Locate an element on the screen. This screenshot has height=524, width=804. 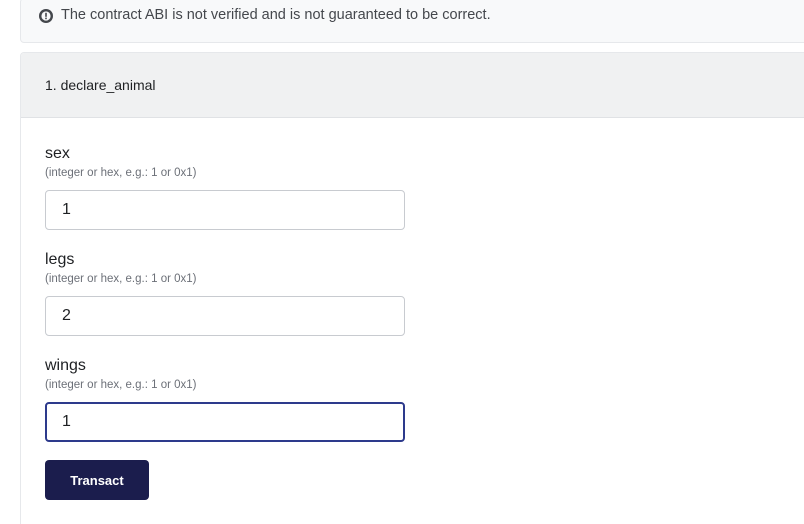
field-hint-sex: (integer or hex, e.g.: 1 or 0x1) is located at coordinates (121, 173).